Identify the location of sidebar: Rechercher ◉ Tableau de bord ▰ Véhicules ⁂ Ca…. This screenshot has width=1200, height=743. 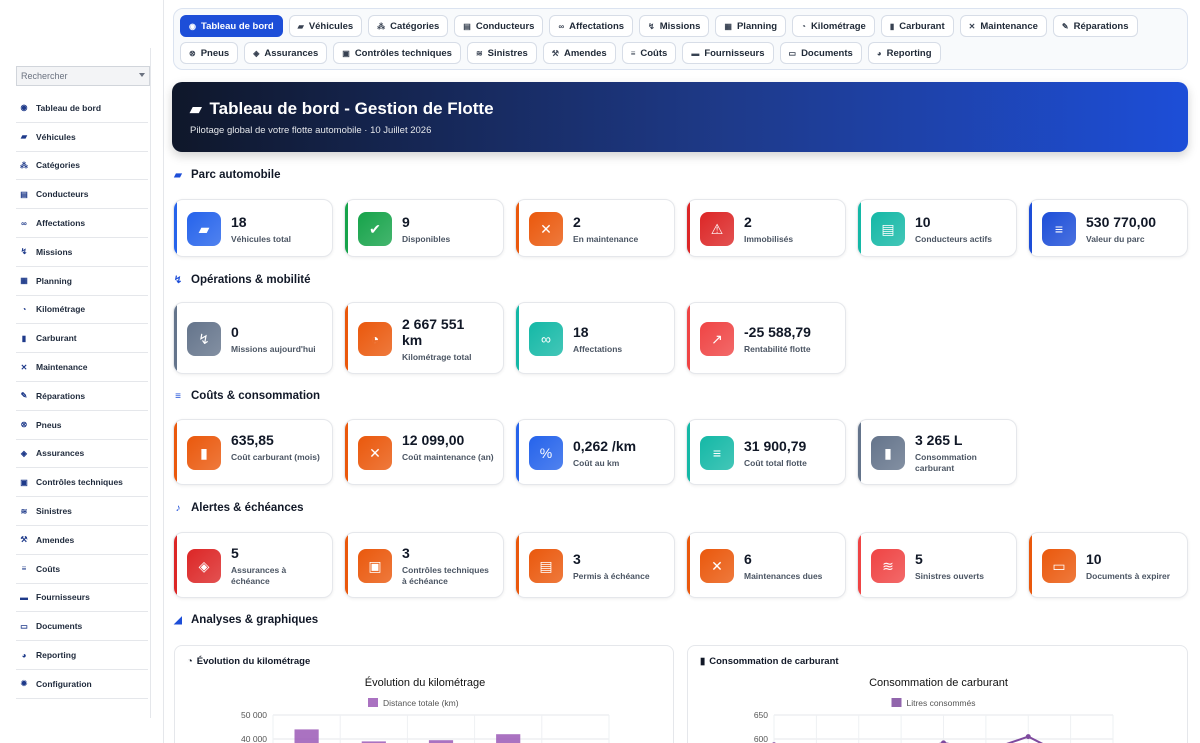
(82, 371).